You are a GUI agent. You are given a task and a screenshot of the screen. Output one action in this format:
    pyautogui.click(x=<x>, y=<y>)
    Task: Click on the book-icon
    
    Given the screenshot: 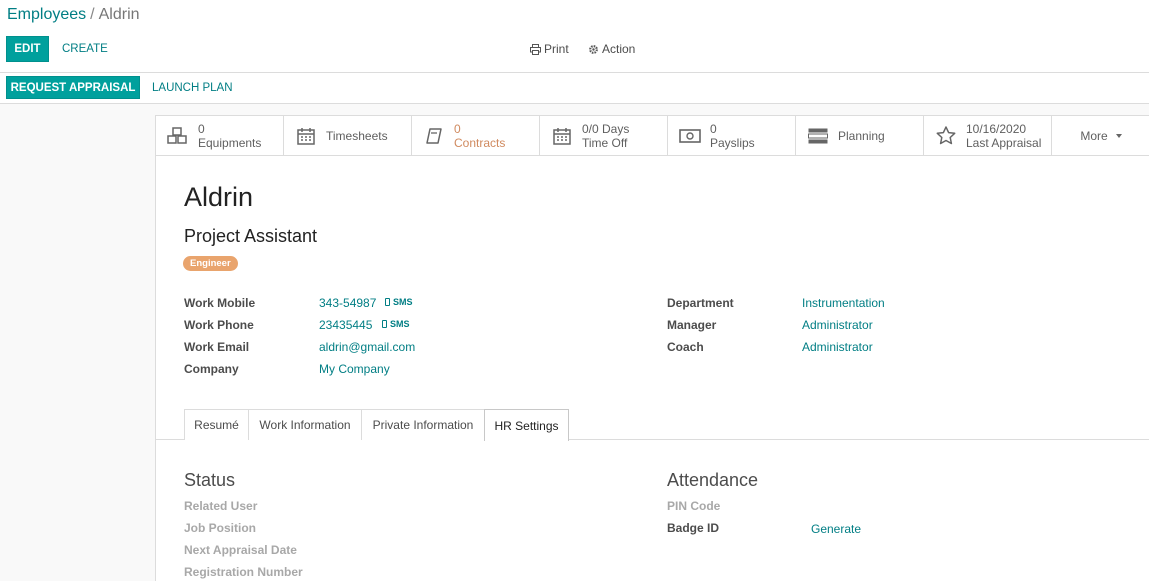 What is the action you would take?
    pyautogui.click(x=434, y=136)
    